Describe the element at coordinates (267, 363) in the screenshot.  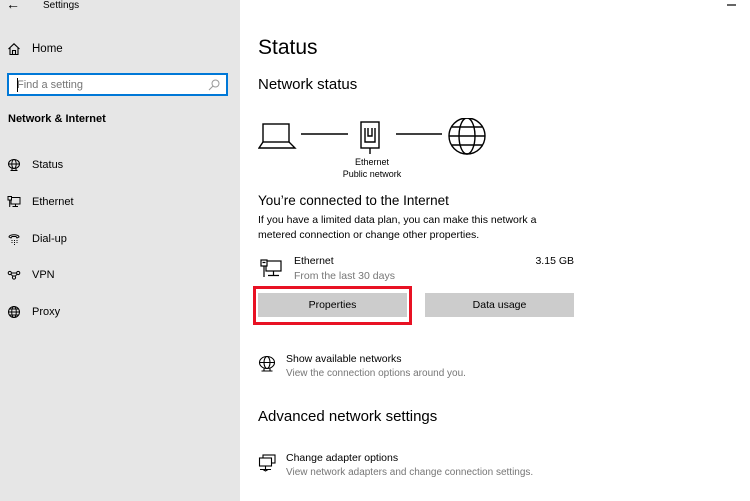
I see `networks-globe-icon` at that location.